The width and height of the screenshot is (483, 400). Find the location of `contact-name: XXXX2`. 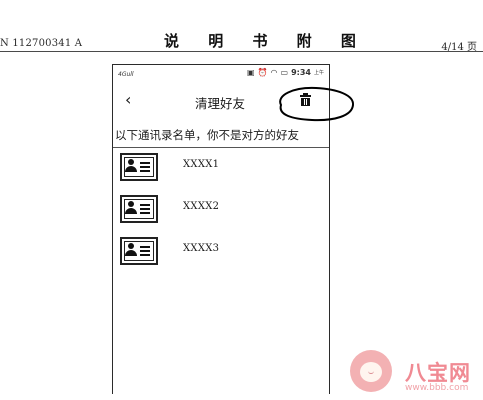

contact-name: XXXX2 is located at coordinates (201, 206).